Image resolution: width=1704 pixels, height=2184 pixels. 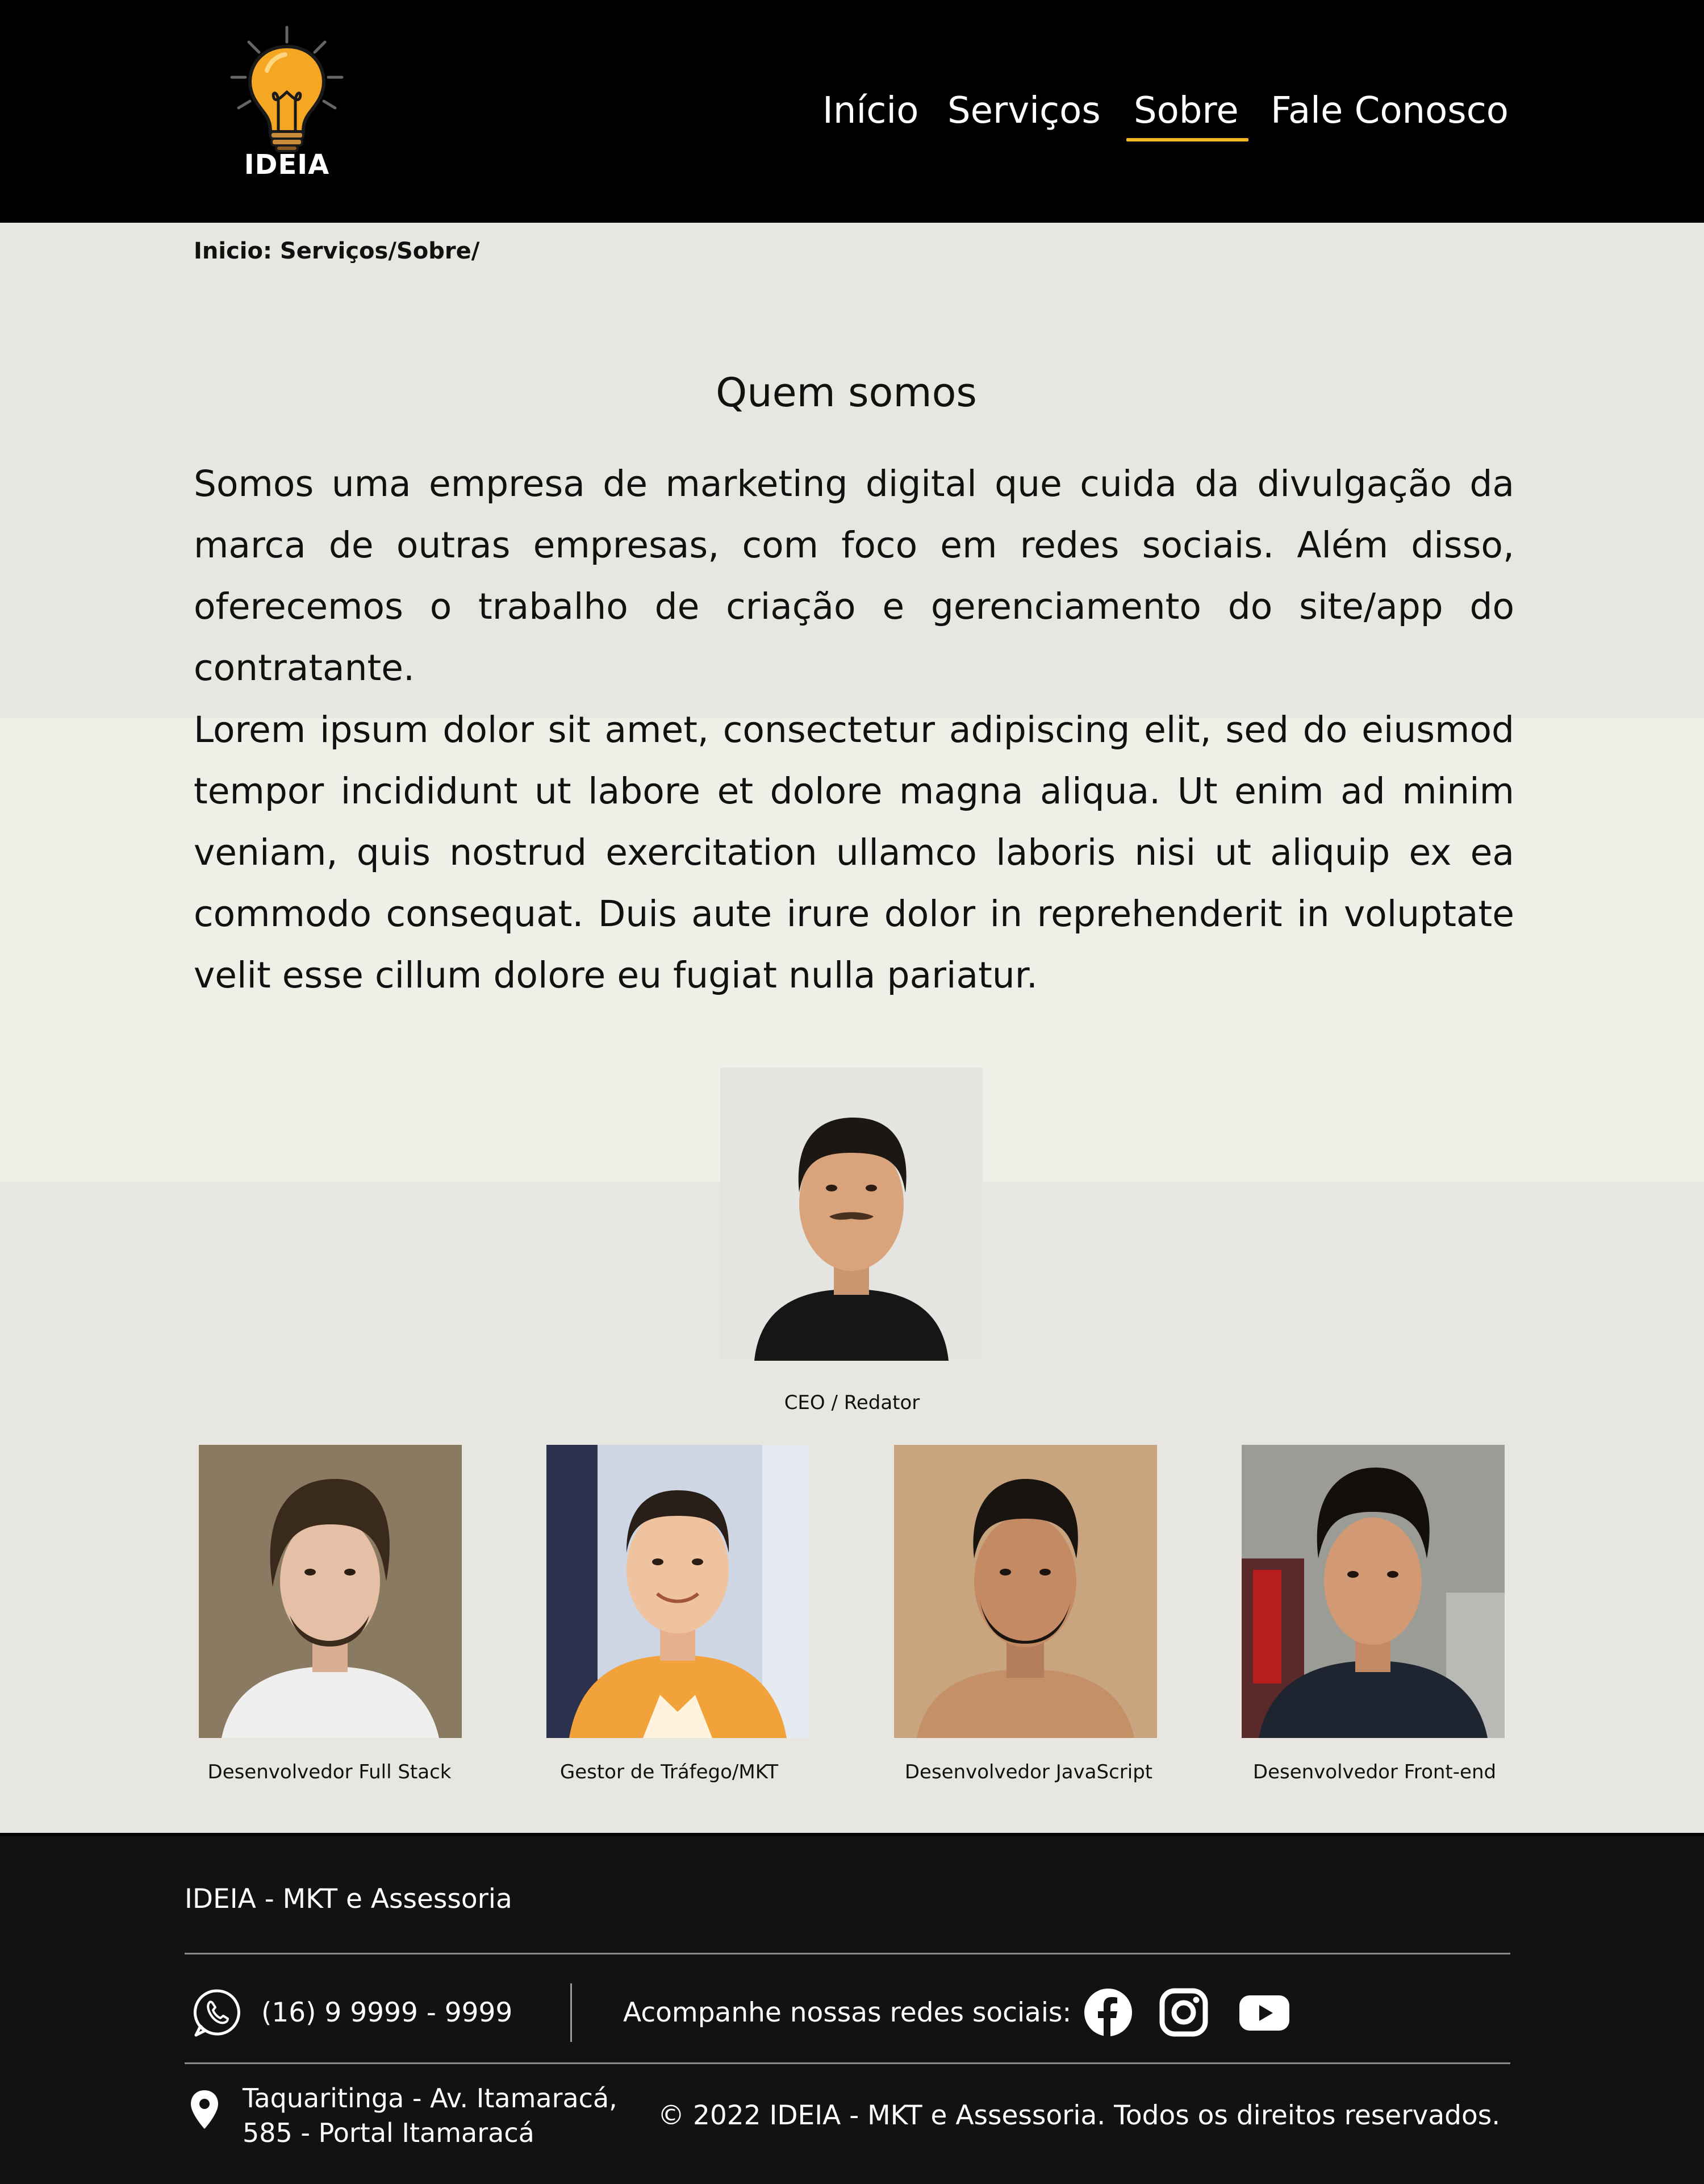 What do you see at coordinates (846, 392) in the screenshot?
I see `page-title: Quem somos` at bounding box center [846, 392].